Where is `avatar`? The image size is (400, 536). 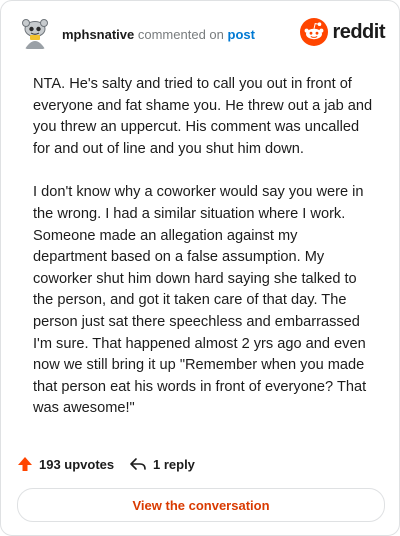
avatar is located at coordinates (35, 33).